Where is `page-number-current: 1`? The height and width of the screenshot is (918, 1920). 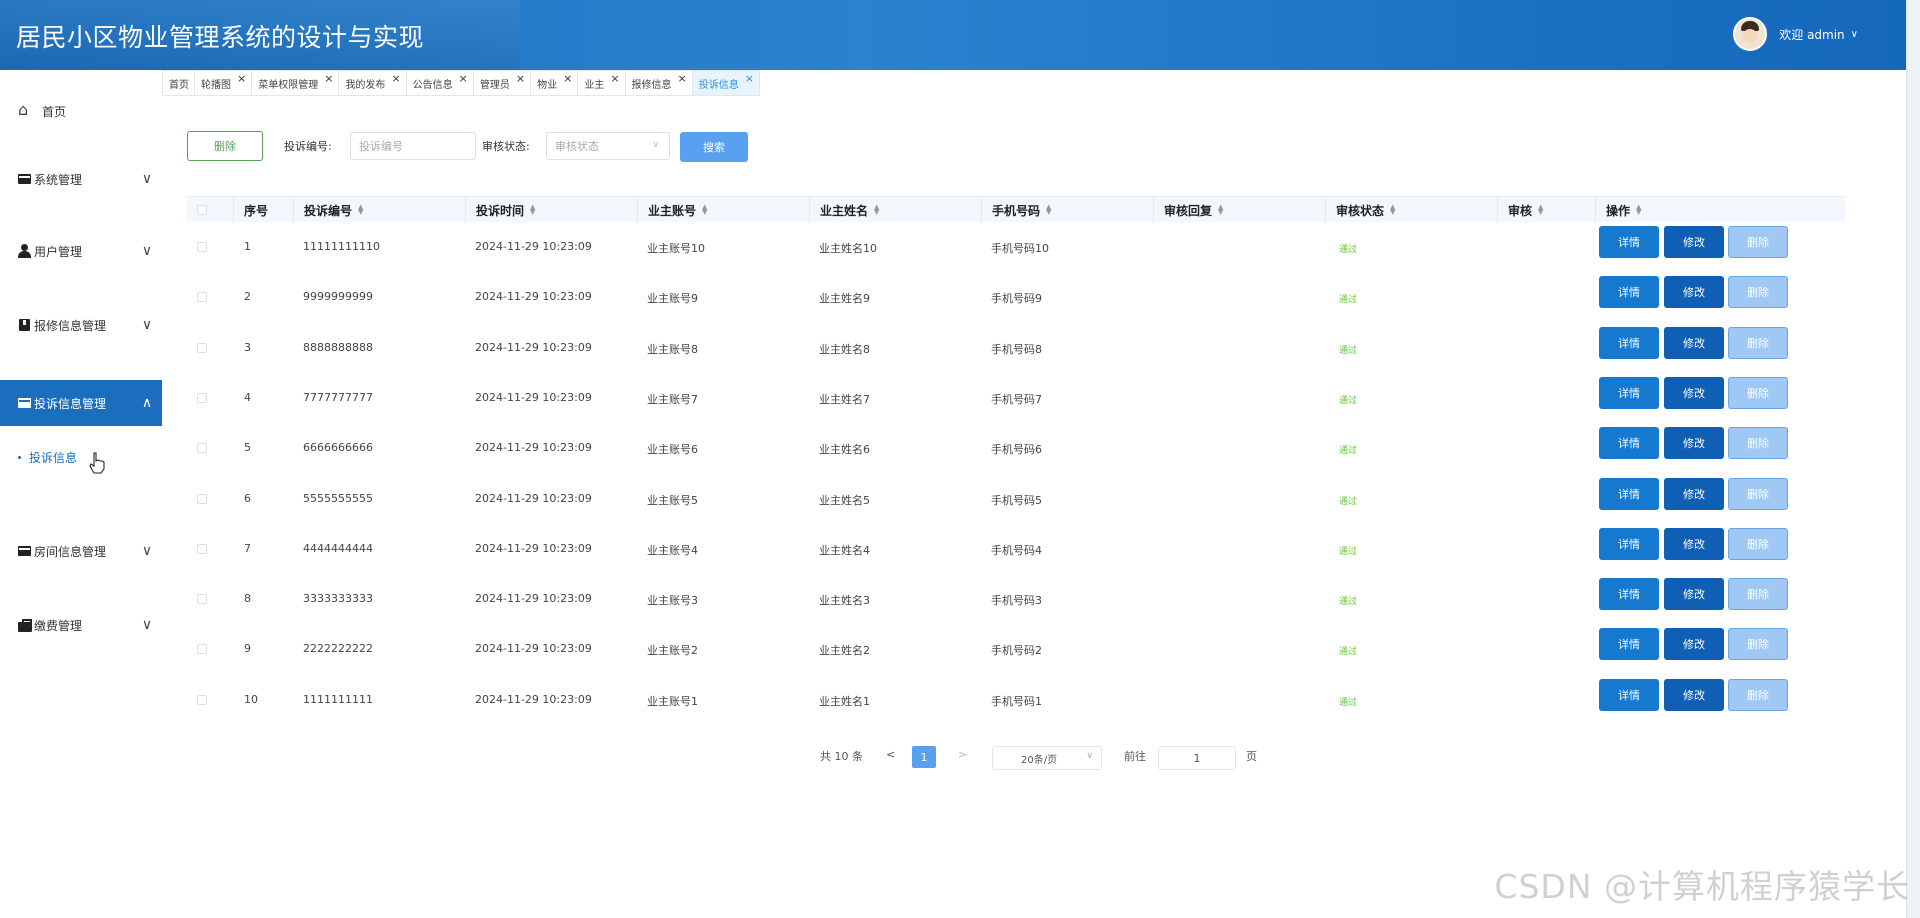
page-number-current: 1 is located at coordinates (924, 757).